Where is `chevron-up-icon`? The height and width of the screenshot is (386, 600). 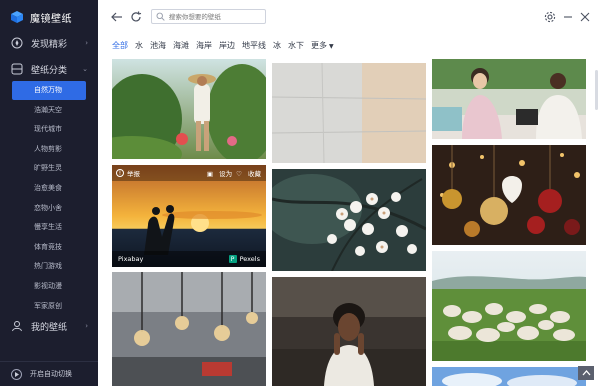
chevron-up-icon is located at coordinates (586, 373).